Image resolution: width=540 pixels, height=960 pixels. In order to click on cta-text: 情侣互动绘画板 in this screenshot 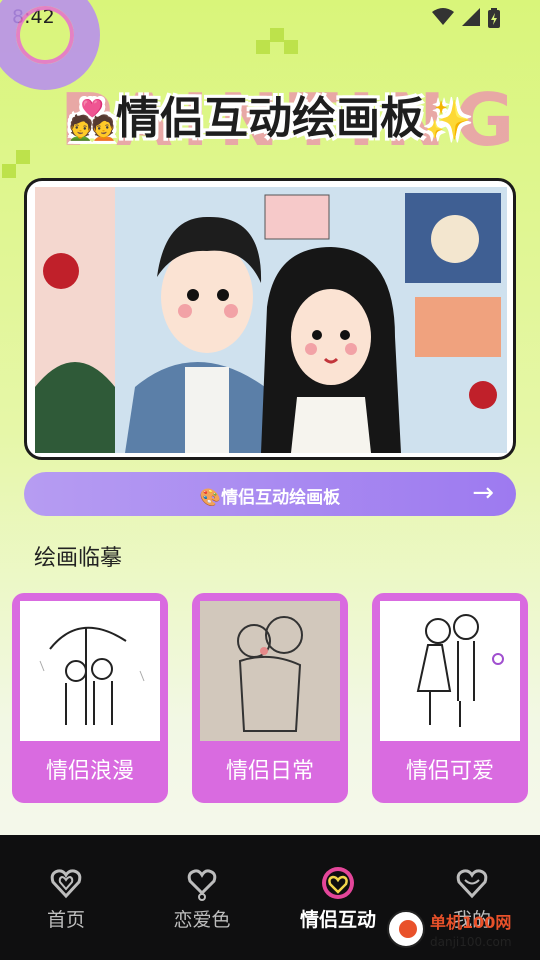, I will do `click(281, 498)`.